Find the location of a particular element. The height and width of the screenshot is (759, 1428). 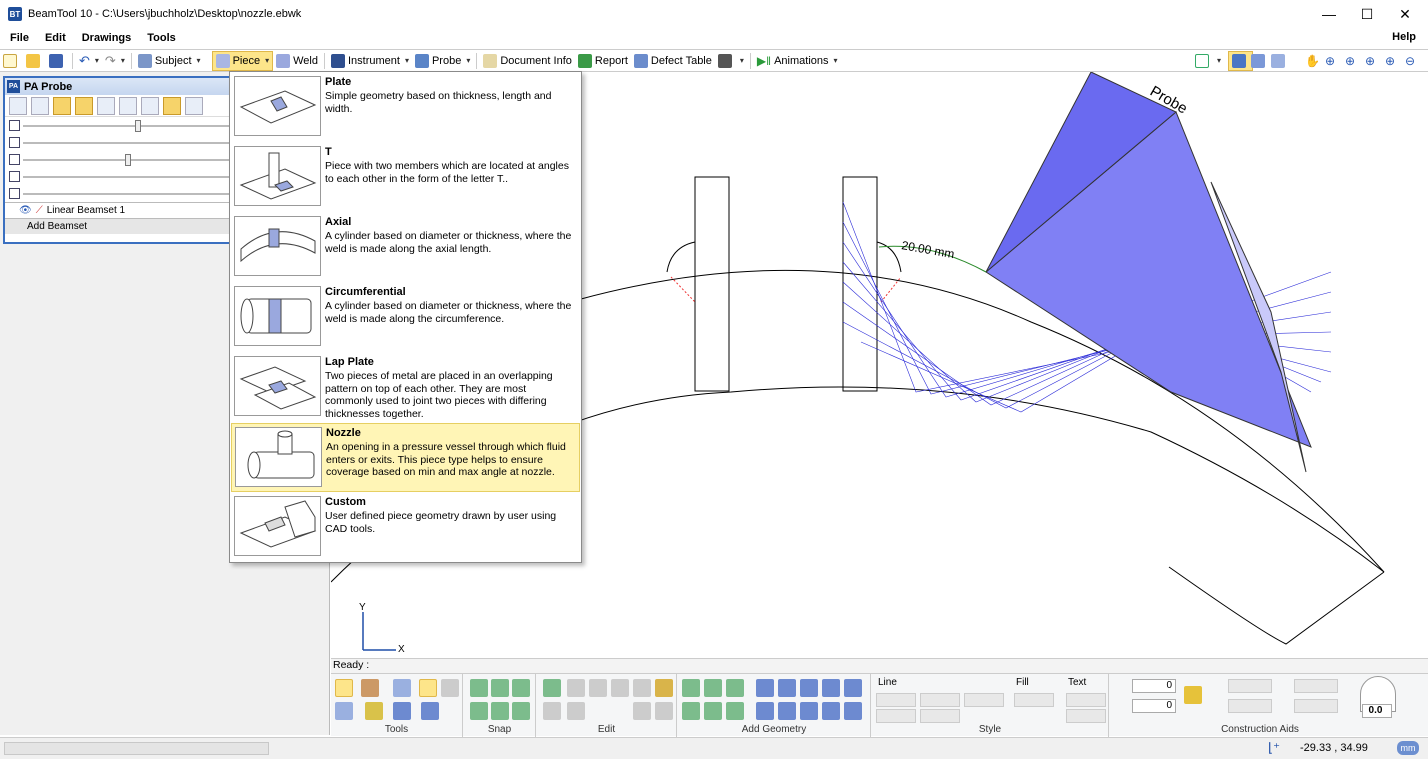

polygon-blue-button is located at coordinates (787, 711).